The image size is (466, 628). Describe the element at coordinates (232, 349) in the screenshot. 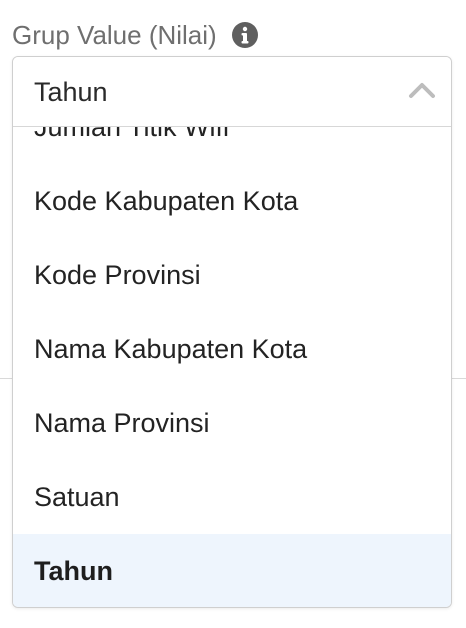

I see `option-nama-kabupaten-kota: Nama Kabupaten Kota` at that location.